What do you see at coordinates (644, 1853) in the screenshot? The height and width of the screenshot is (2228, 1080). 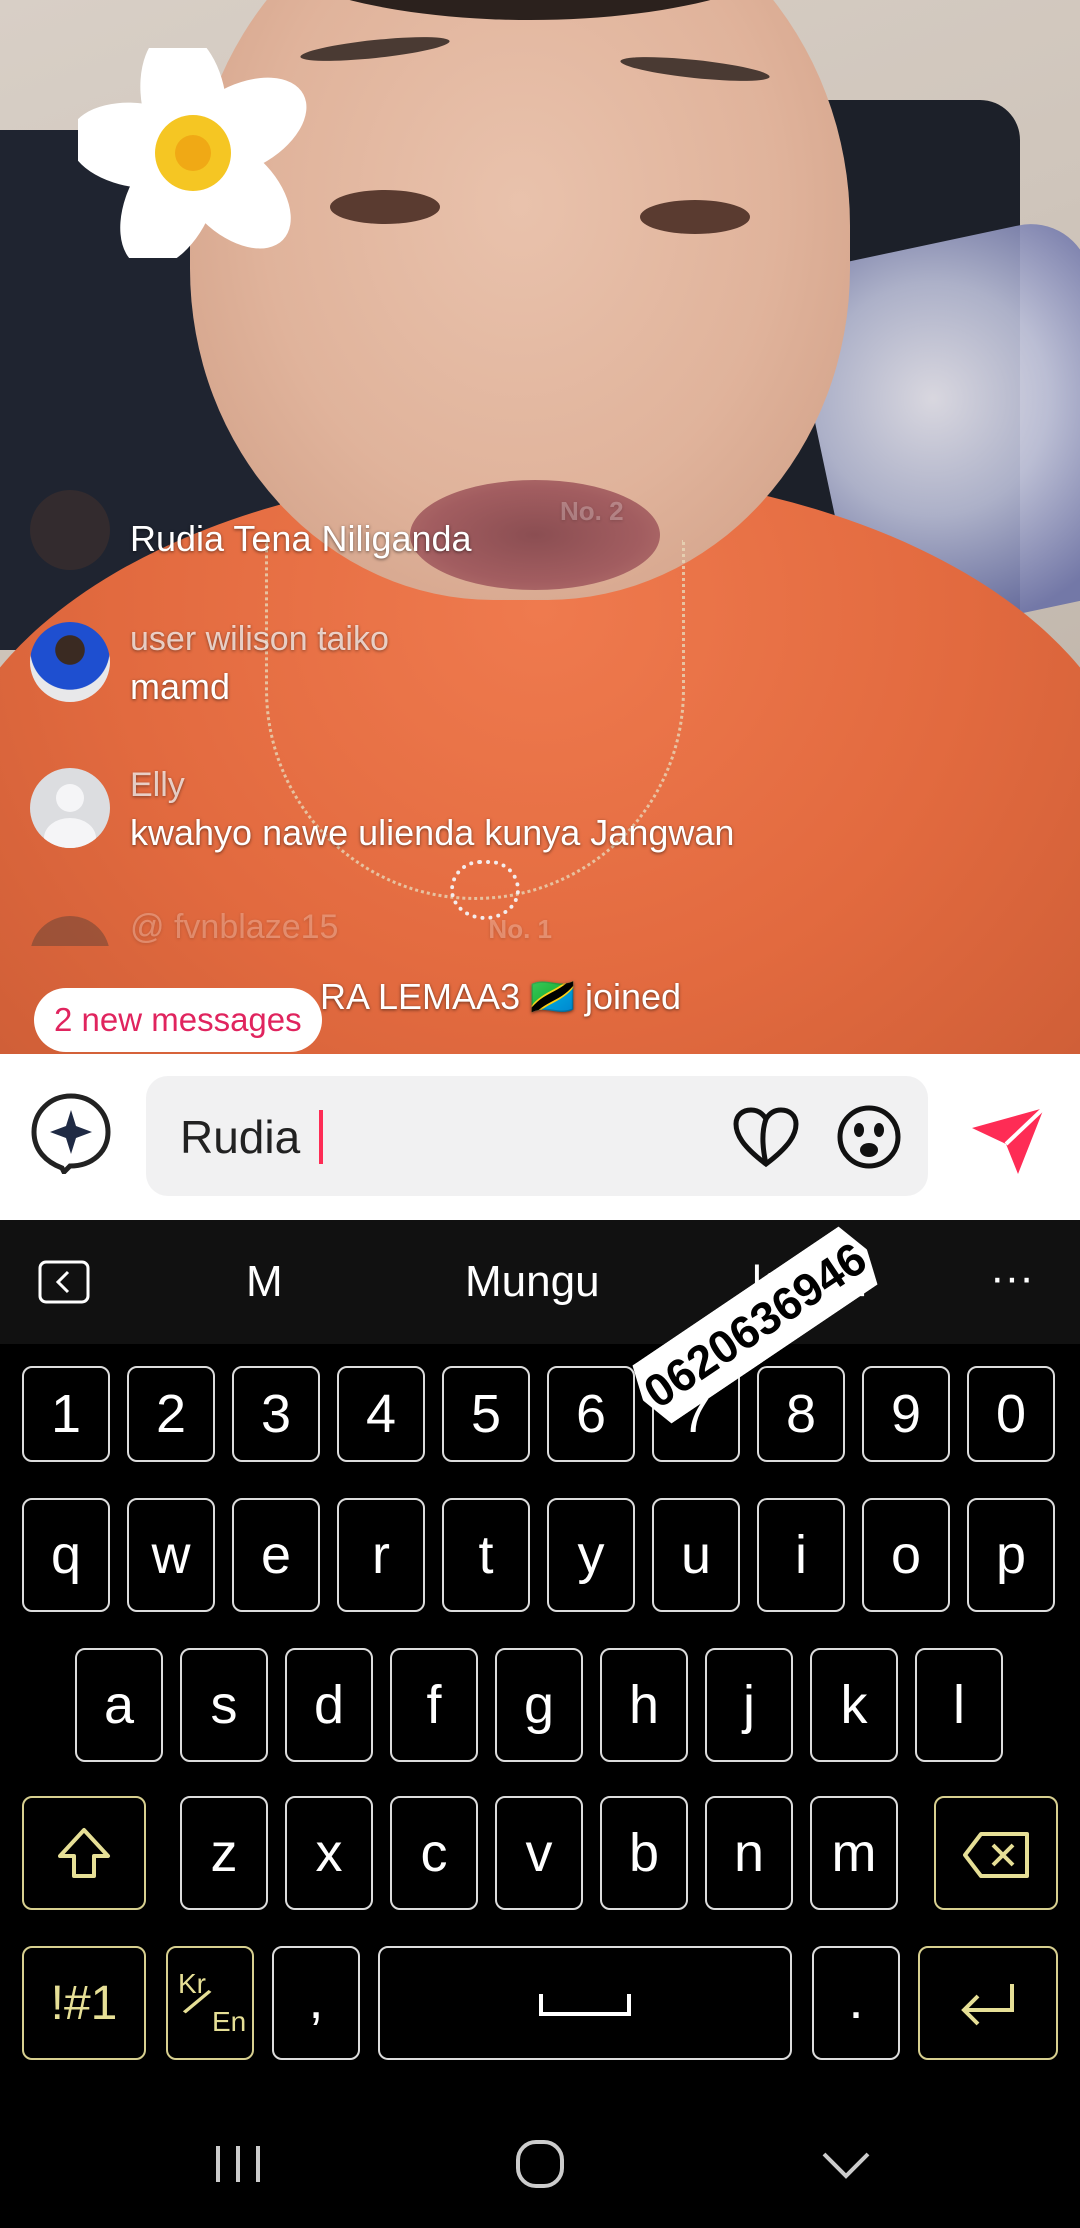 I see `key-b: b` at bounding box center [644, 1853].